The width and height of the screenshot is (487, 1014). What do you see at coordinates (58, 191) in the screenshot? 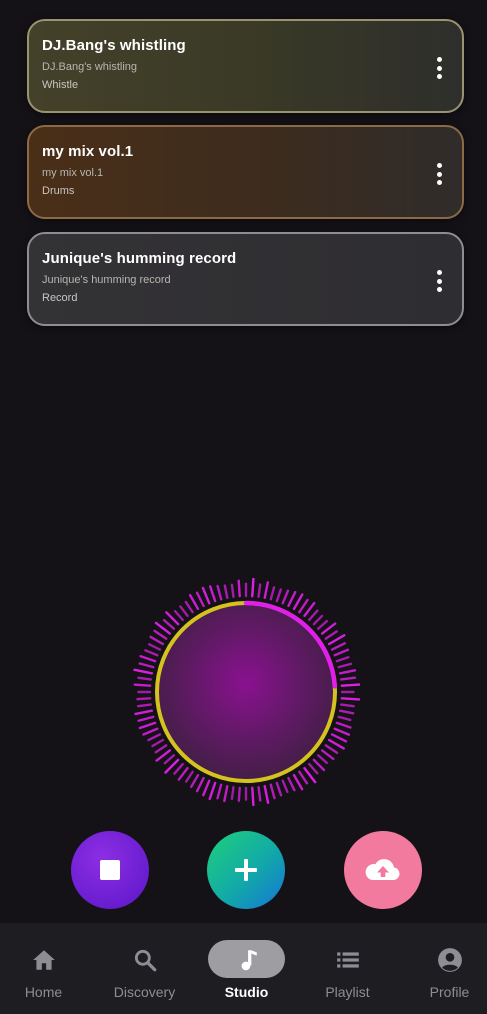
I see `track-tag: Drums` at bounding box center [58, 191].